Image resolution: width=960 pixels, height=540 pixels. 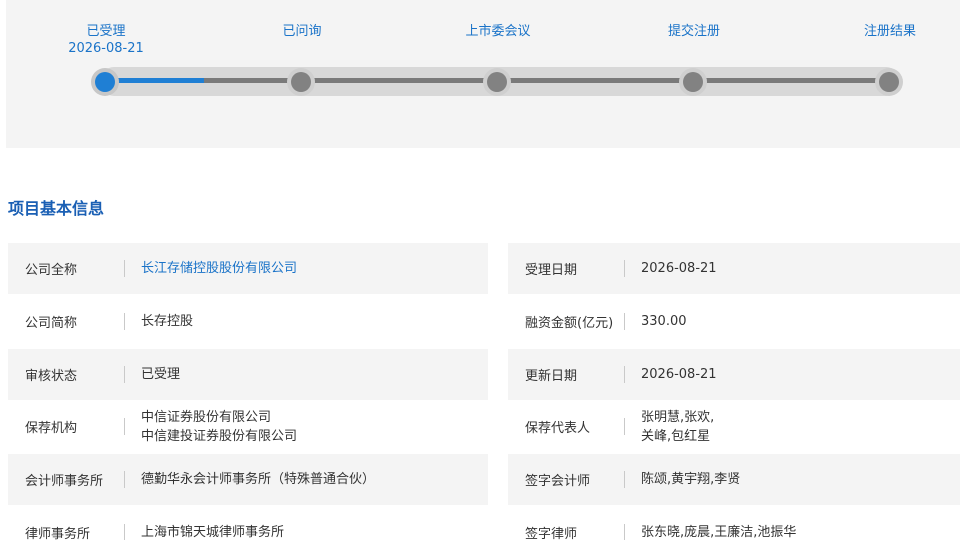 I want to click on info-row-sponsor-reps: 保荐代表人 张明慧,张欢, 关峰,包红星, so click(x=734, y=426).